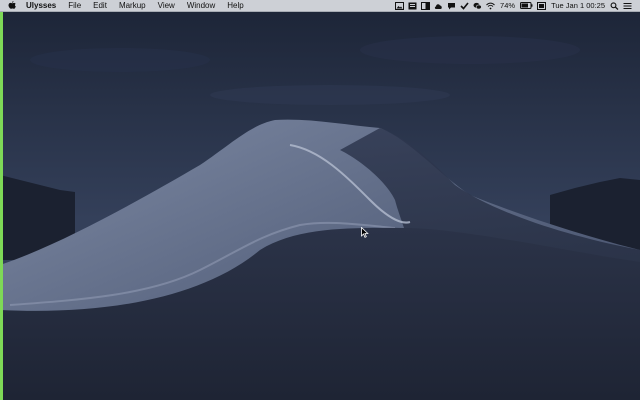  I want to click on wechat-icon, so click(477, 6).